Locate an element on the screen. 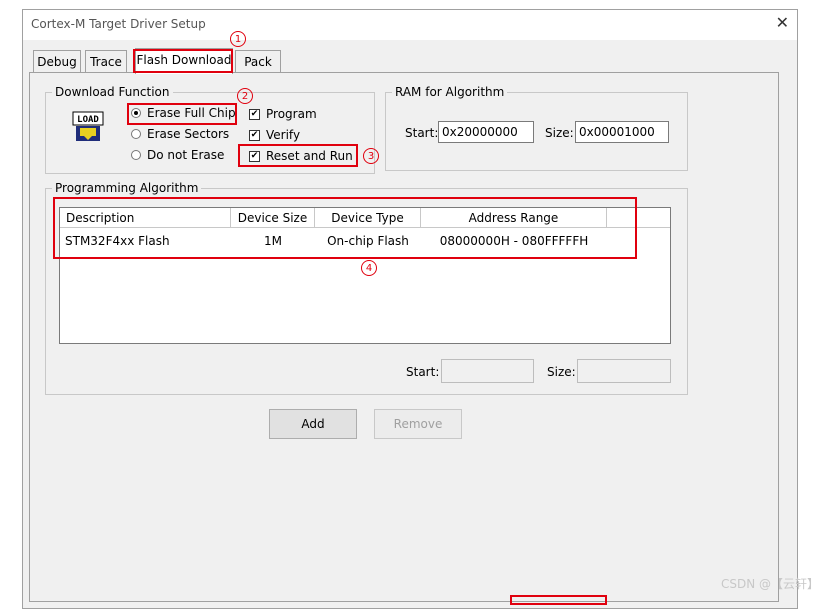 This screenshot has width=837, height=609. programming-algorithm-legend: Programming Algorithm is located at coordinates (127, 188).